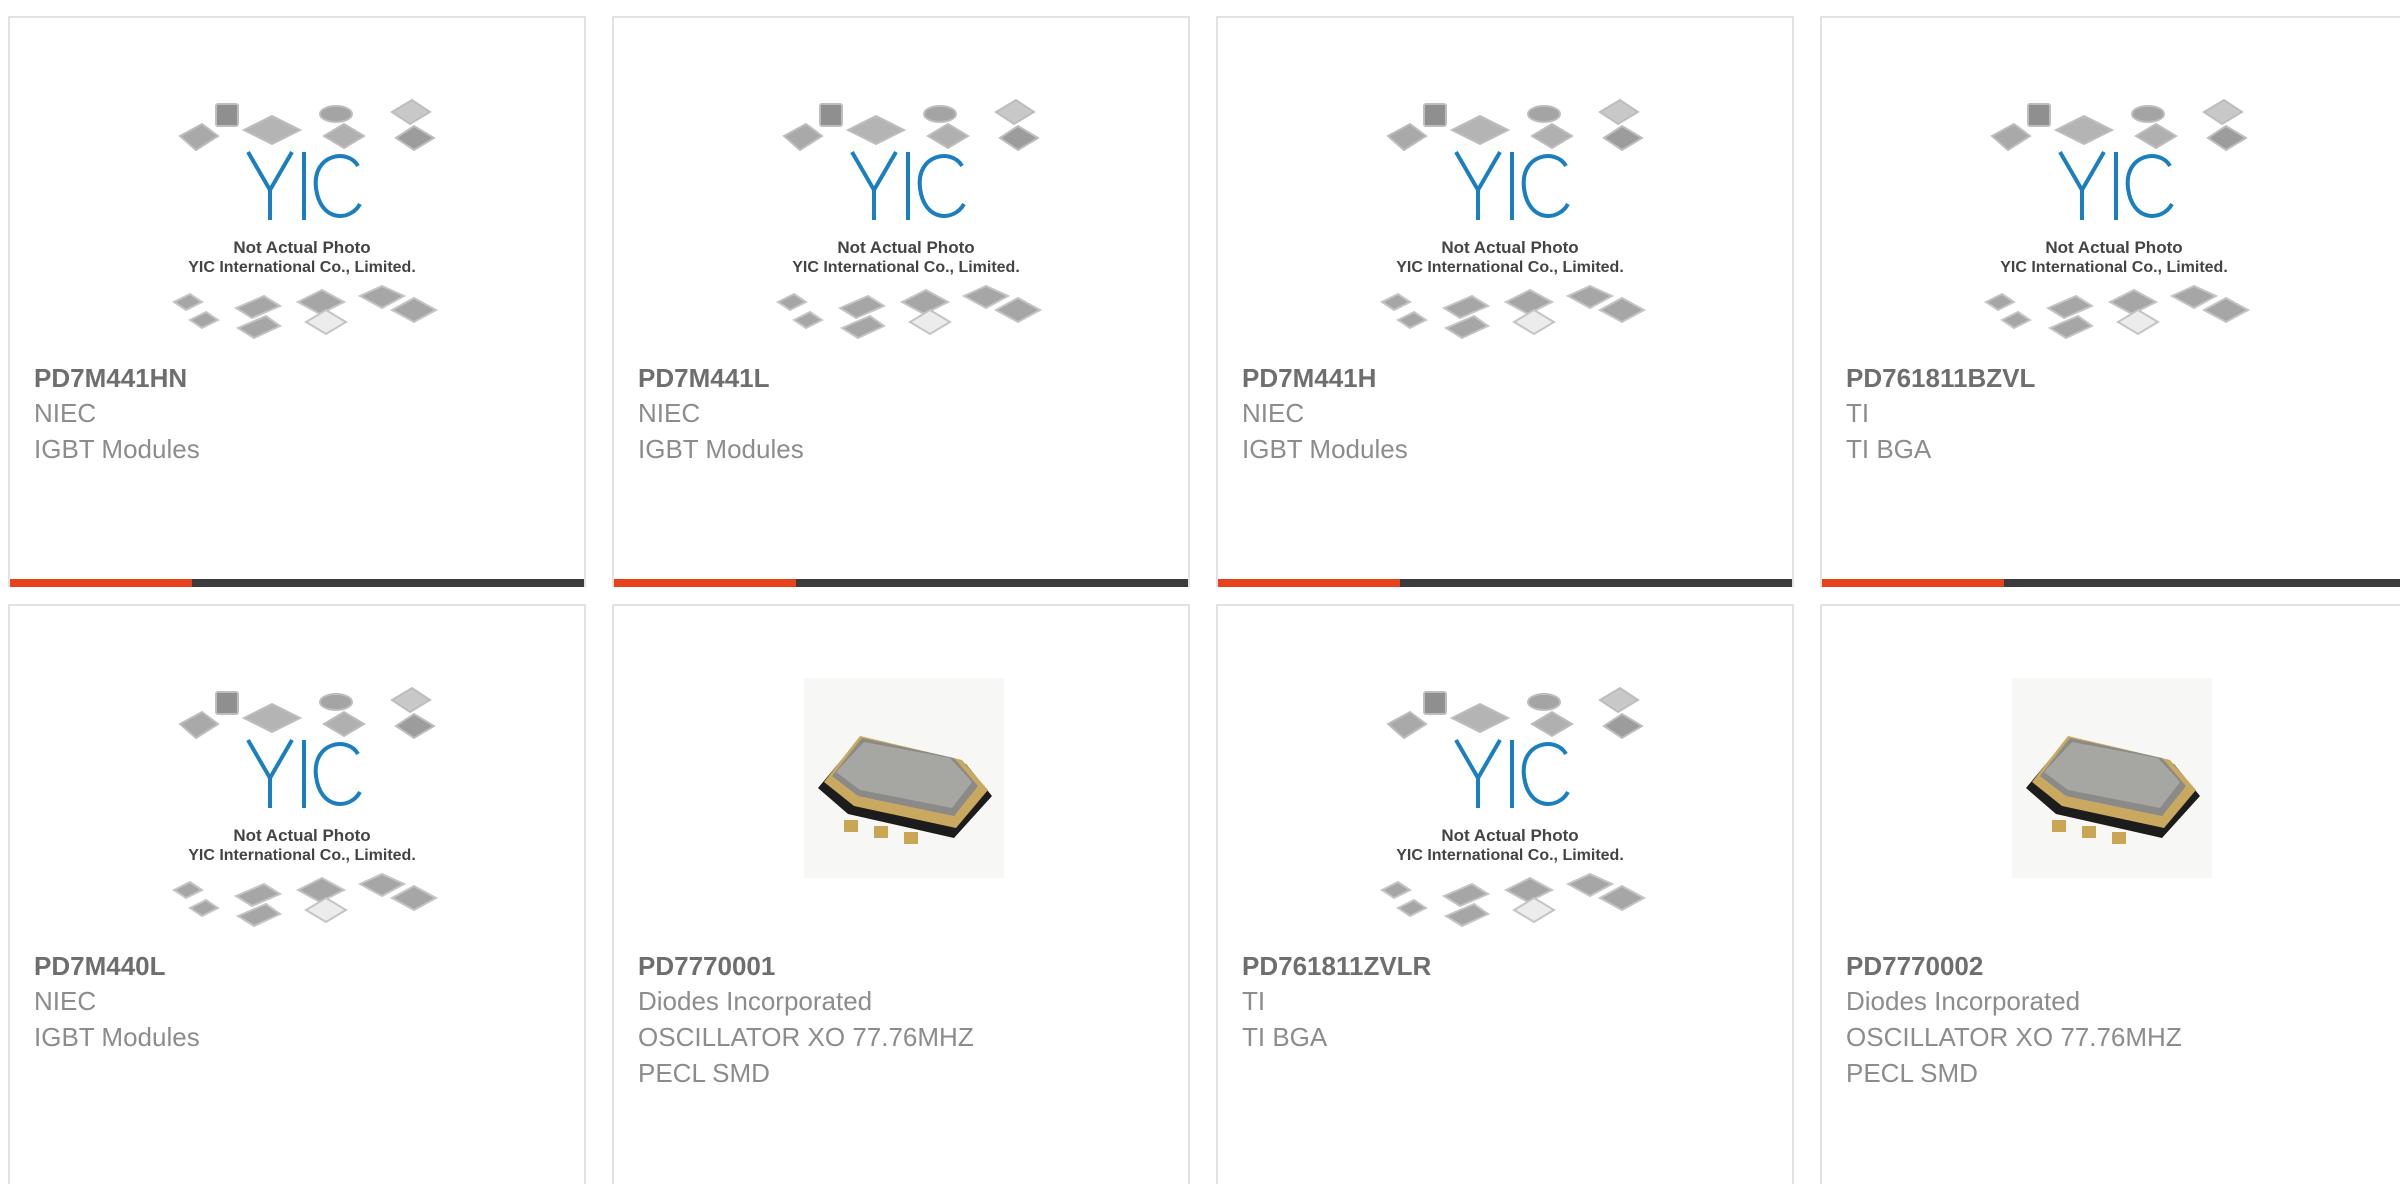 The image size is (2400, 1184). Describe the element at coordinates (1507, 378) in the screenshot. I see `part-number: PD7M441H` at that location.